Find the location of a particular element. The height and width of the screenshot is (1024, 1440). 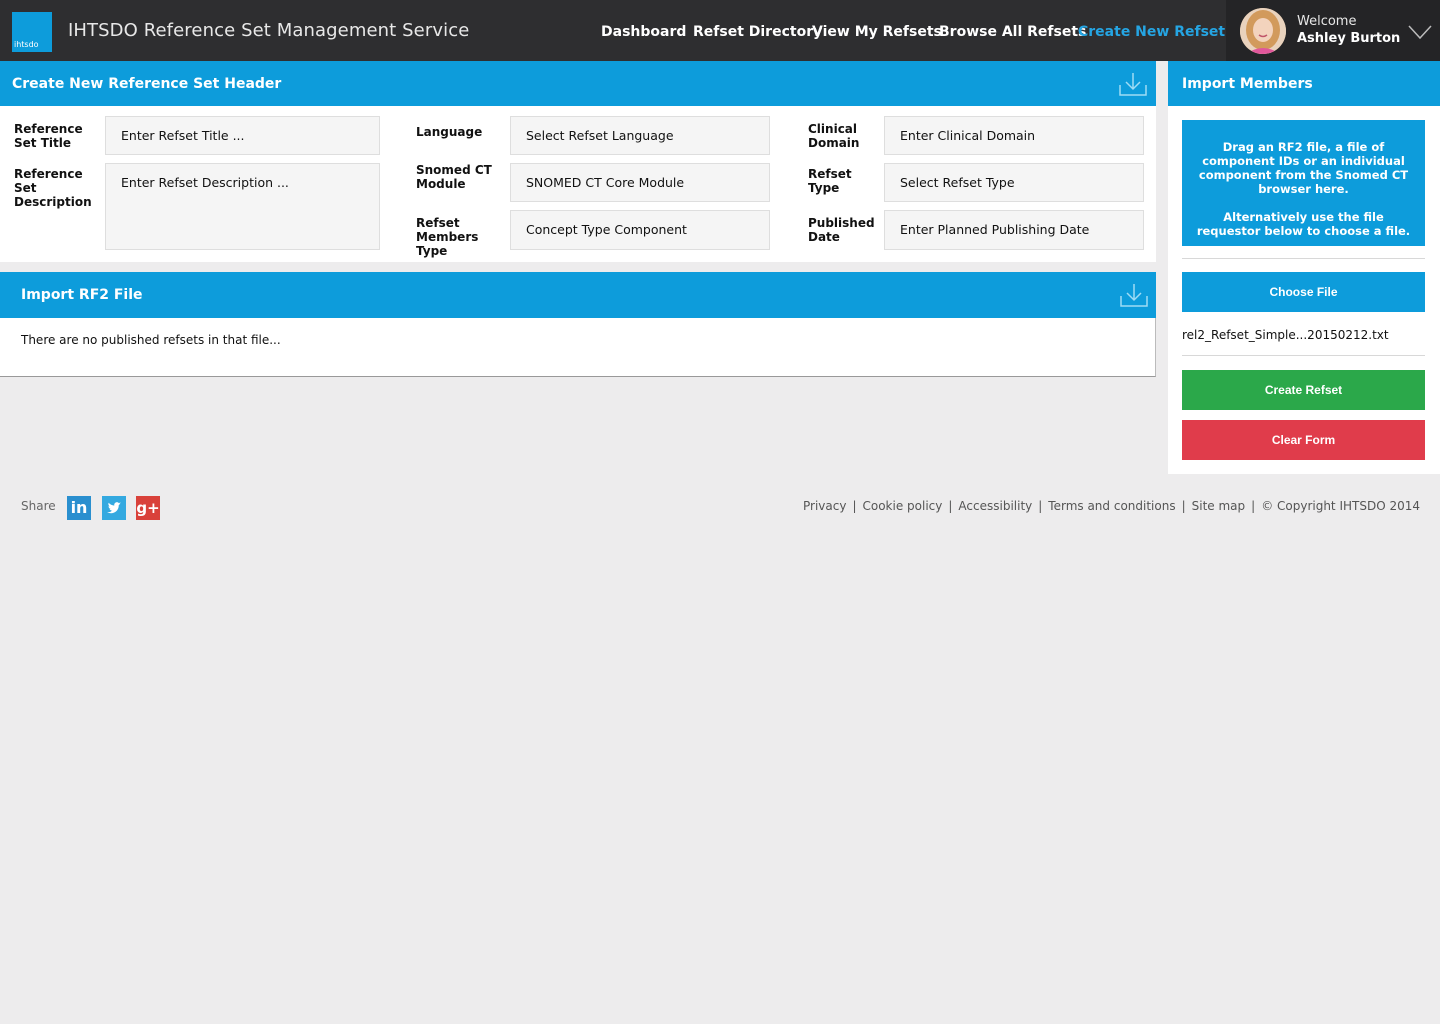

selected-file-name: rel2_Refset_Simple...20150212.txt is located at coordinates (1285, 335).